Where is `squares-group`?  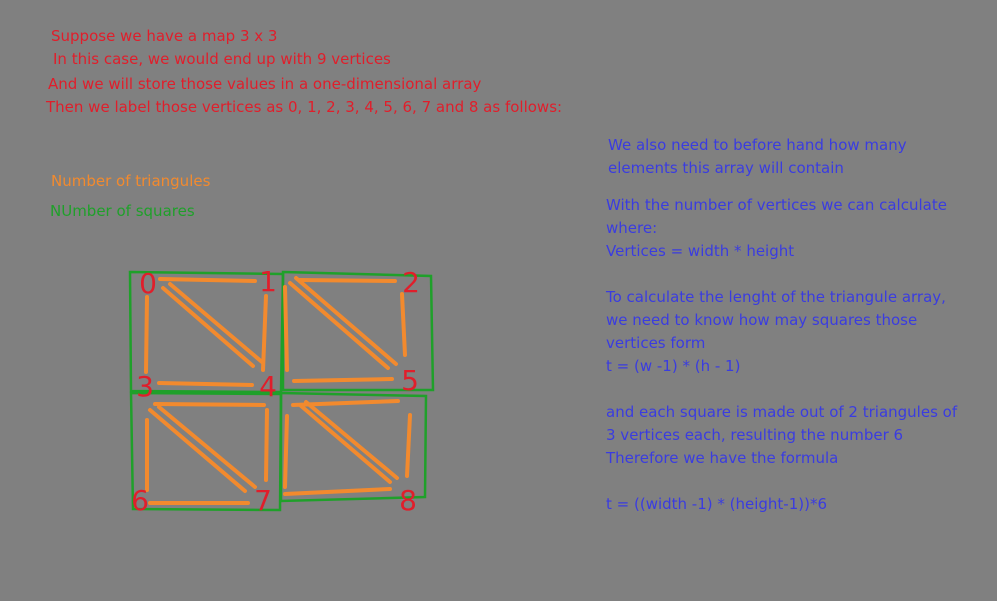 squares-group is located at coordinates (281, 391).